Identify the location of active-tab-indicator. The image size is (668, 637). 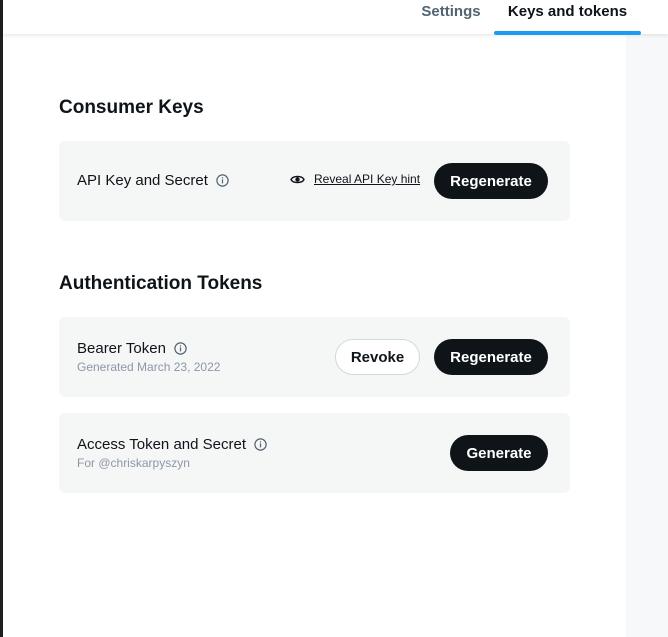
(567, 33).